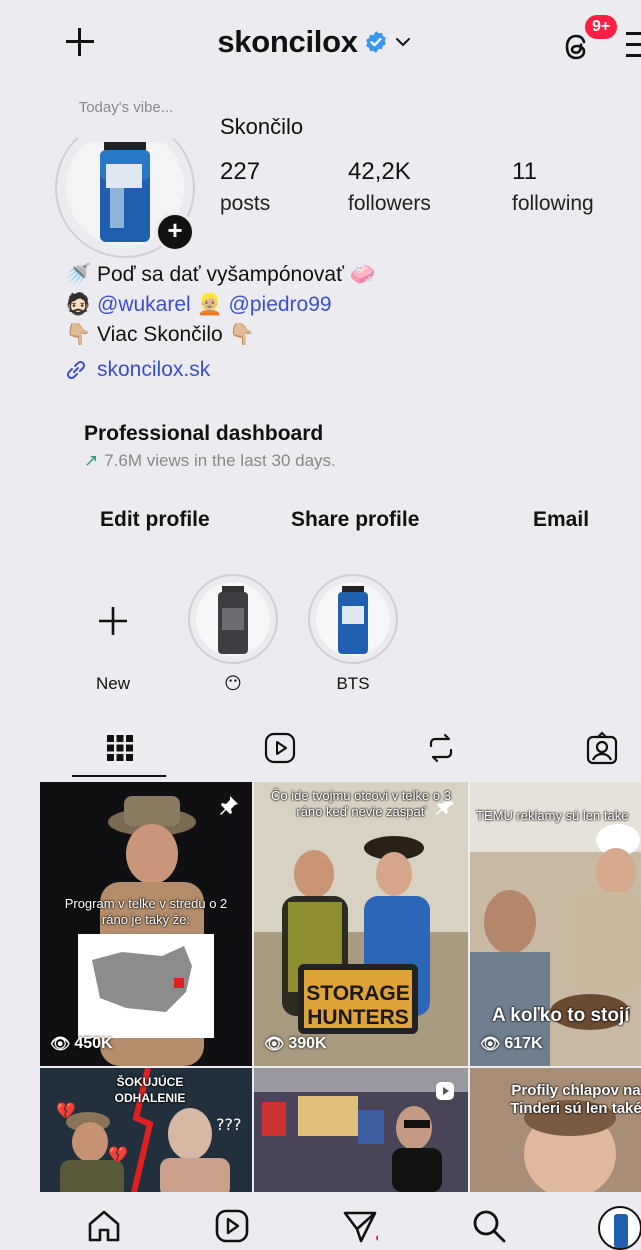  I want to click on plus-icon, so click(113, 621).